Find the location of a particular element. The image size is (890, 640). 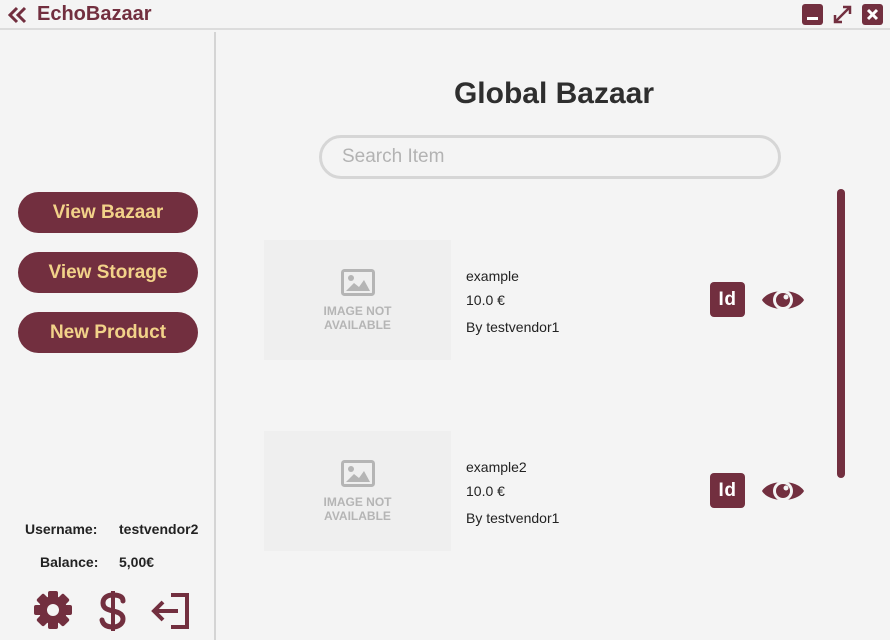

minimize-icon is located at coordinates (812, 14).